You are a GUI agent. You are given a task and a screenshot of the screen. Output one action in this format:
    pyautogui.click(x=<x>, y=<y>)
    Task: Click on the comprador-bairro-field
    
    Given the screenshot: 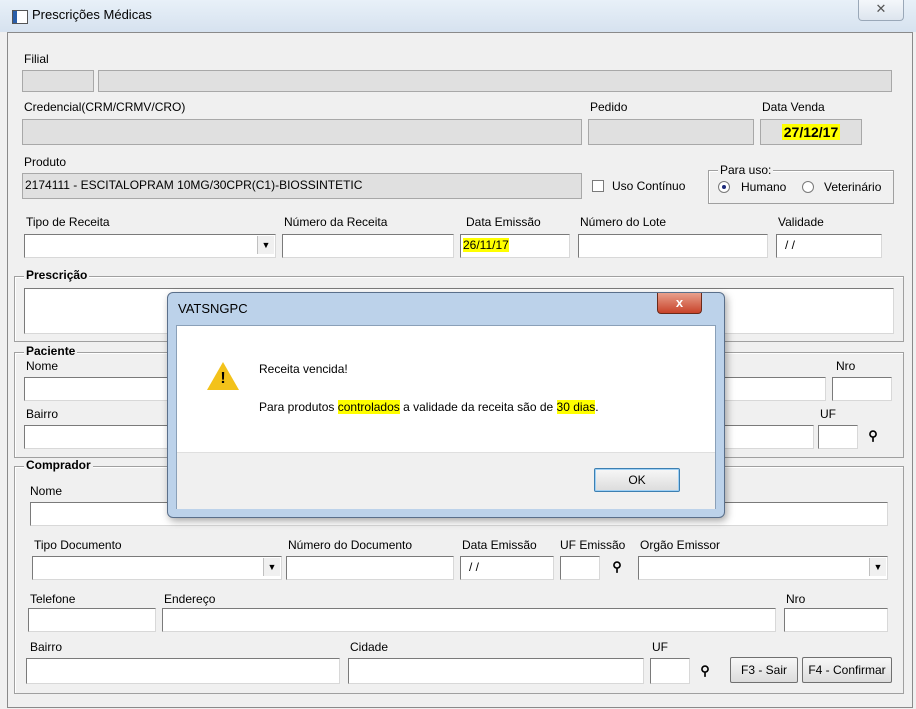 What is the action you would take?
    pyautogui.click(x=183, y=671)
    